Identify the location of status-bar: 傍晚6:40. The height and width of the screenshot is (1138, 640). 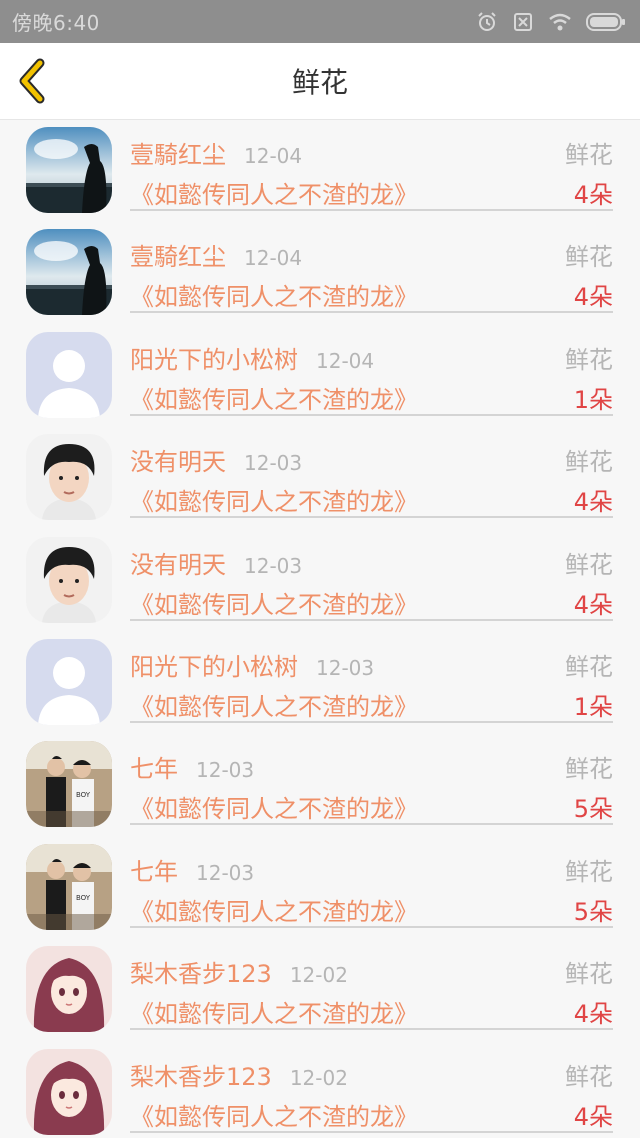
(320, 21).